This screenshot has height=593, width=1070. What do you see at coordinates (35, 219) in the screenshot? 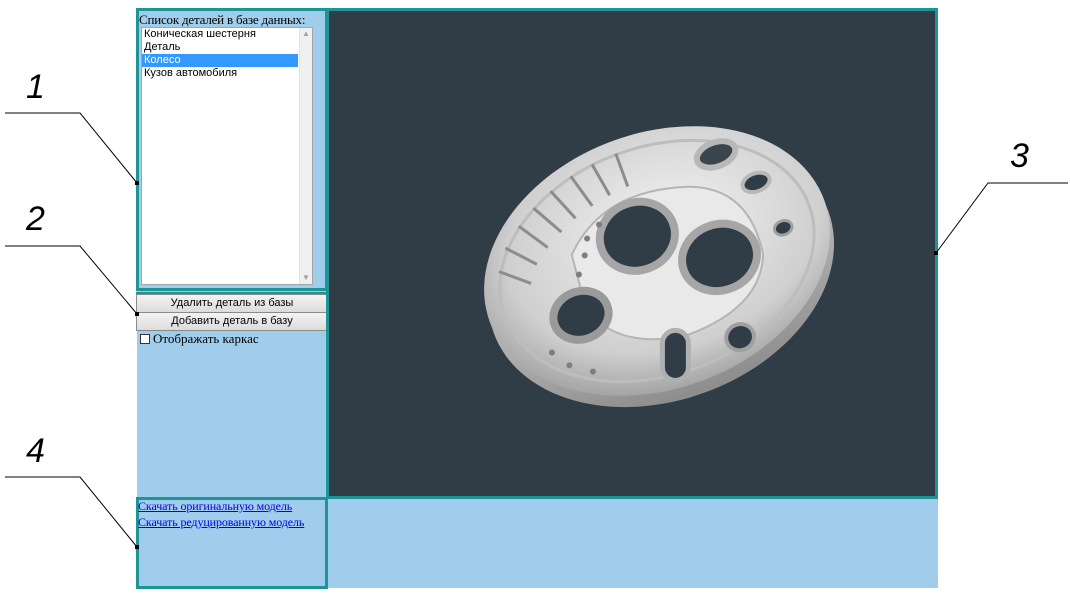
I see `callout-2: 2` at bounding box center [35, 219].